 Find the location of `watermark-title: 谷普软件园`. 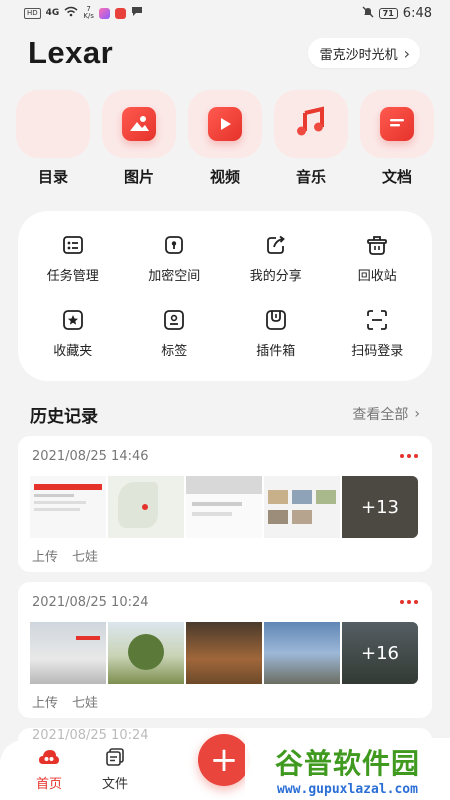

watermark-title: 谷普软件园 is located at coordinates (347, 763).